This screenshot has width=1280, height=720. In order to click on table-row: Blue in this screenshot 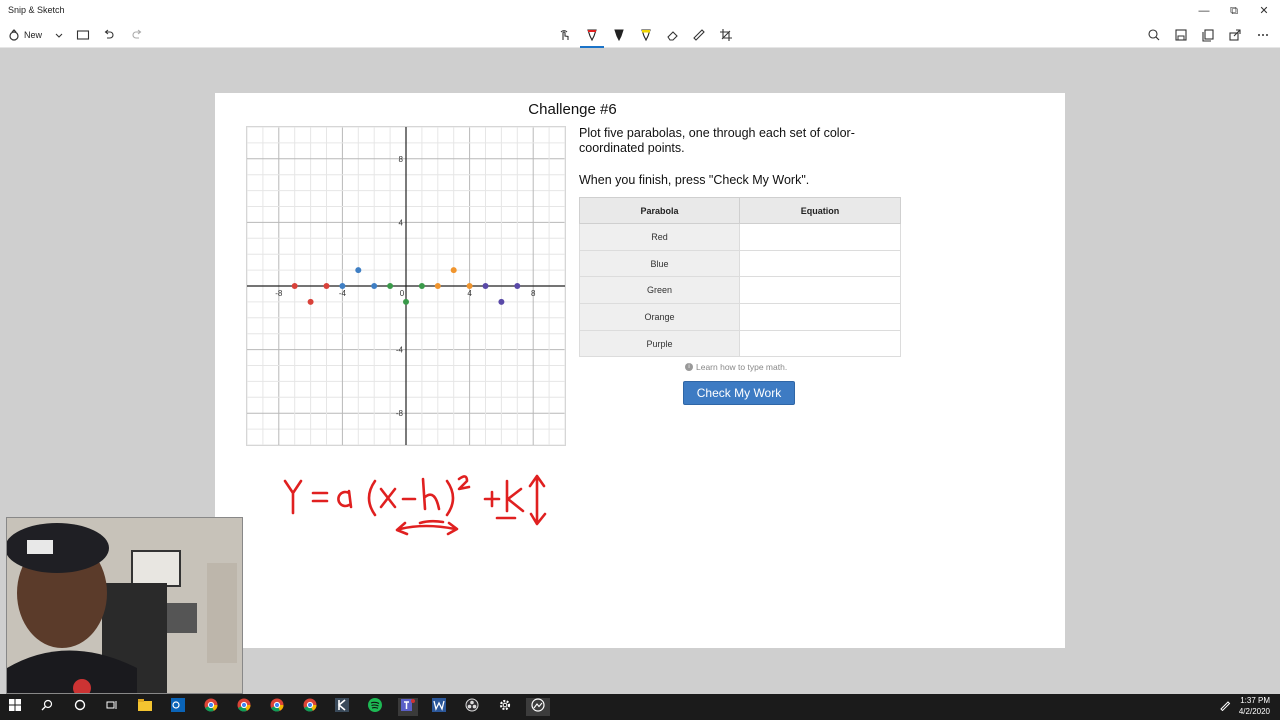, I will do `click(740, 263)`.